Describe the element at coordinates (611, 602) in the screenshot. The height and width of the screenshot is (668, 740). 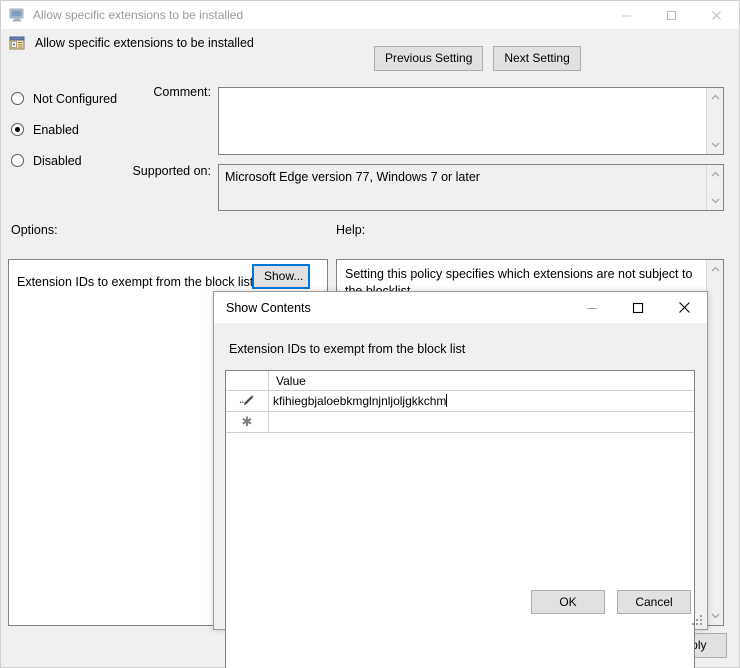
I see `dialog-action-buttons: OK Cancel` at that location.